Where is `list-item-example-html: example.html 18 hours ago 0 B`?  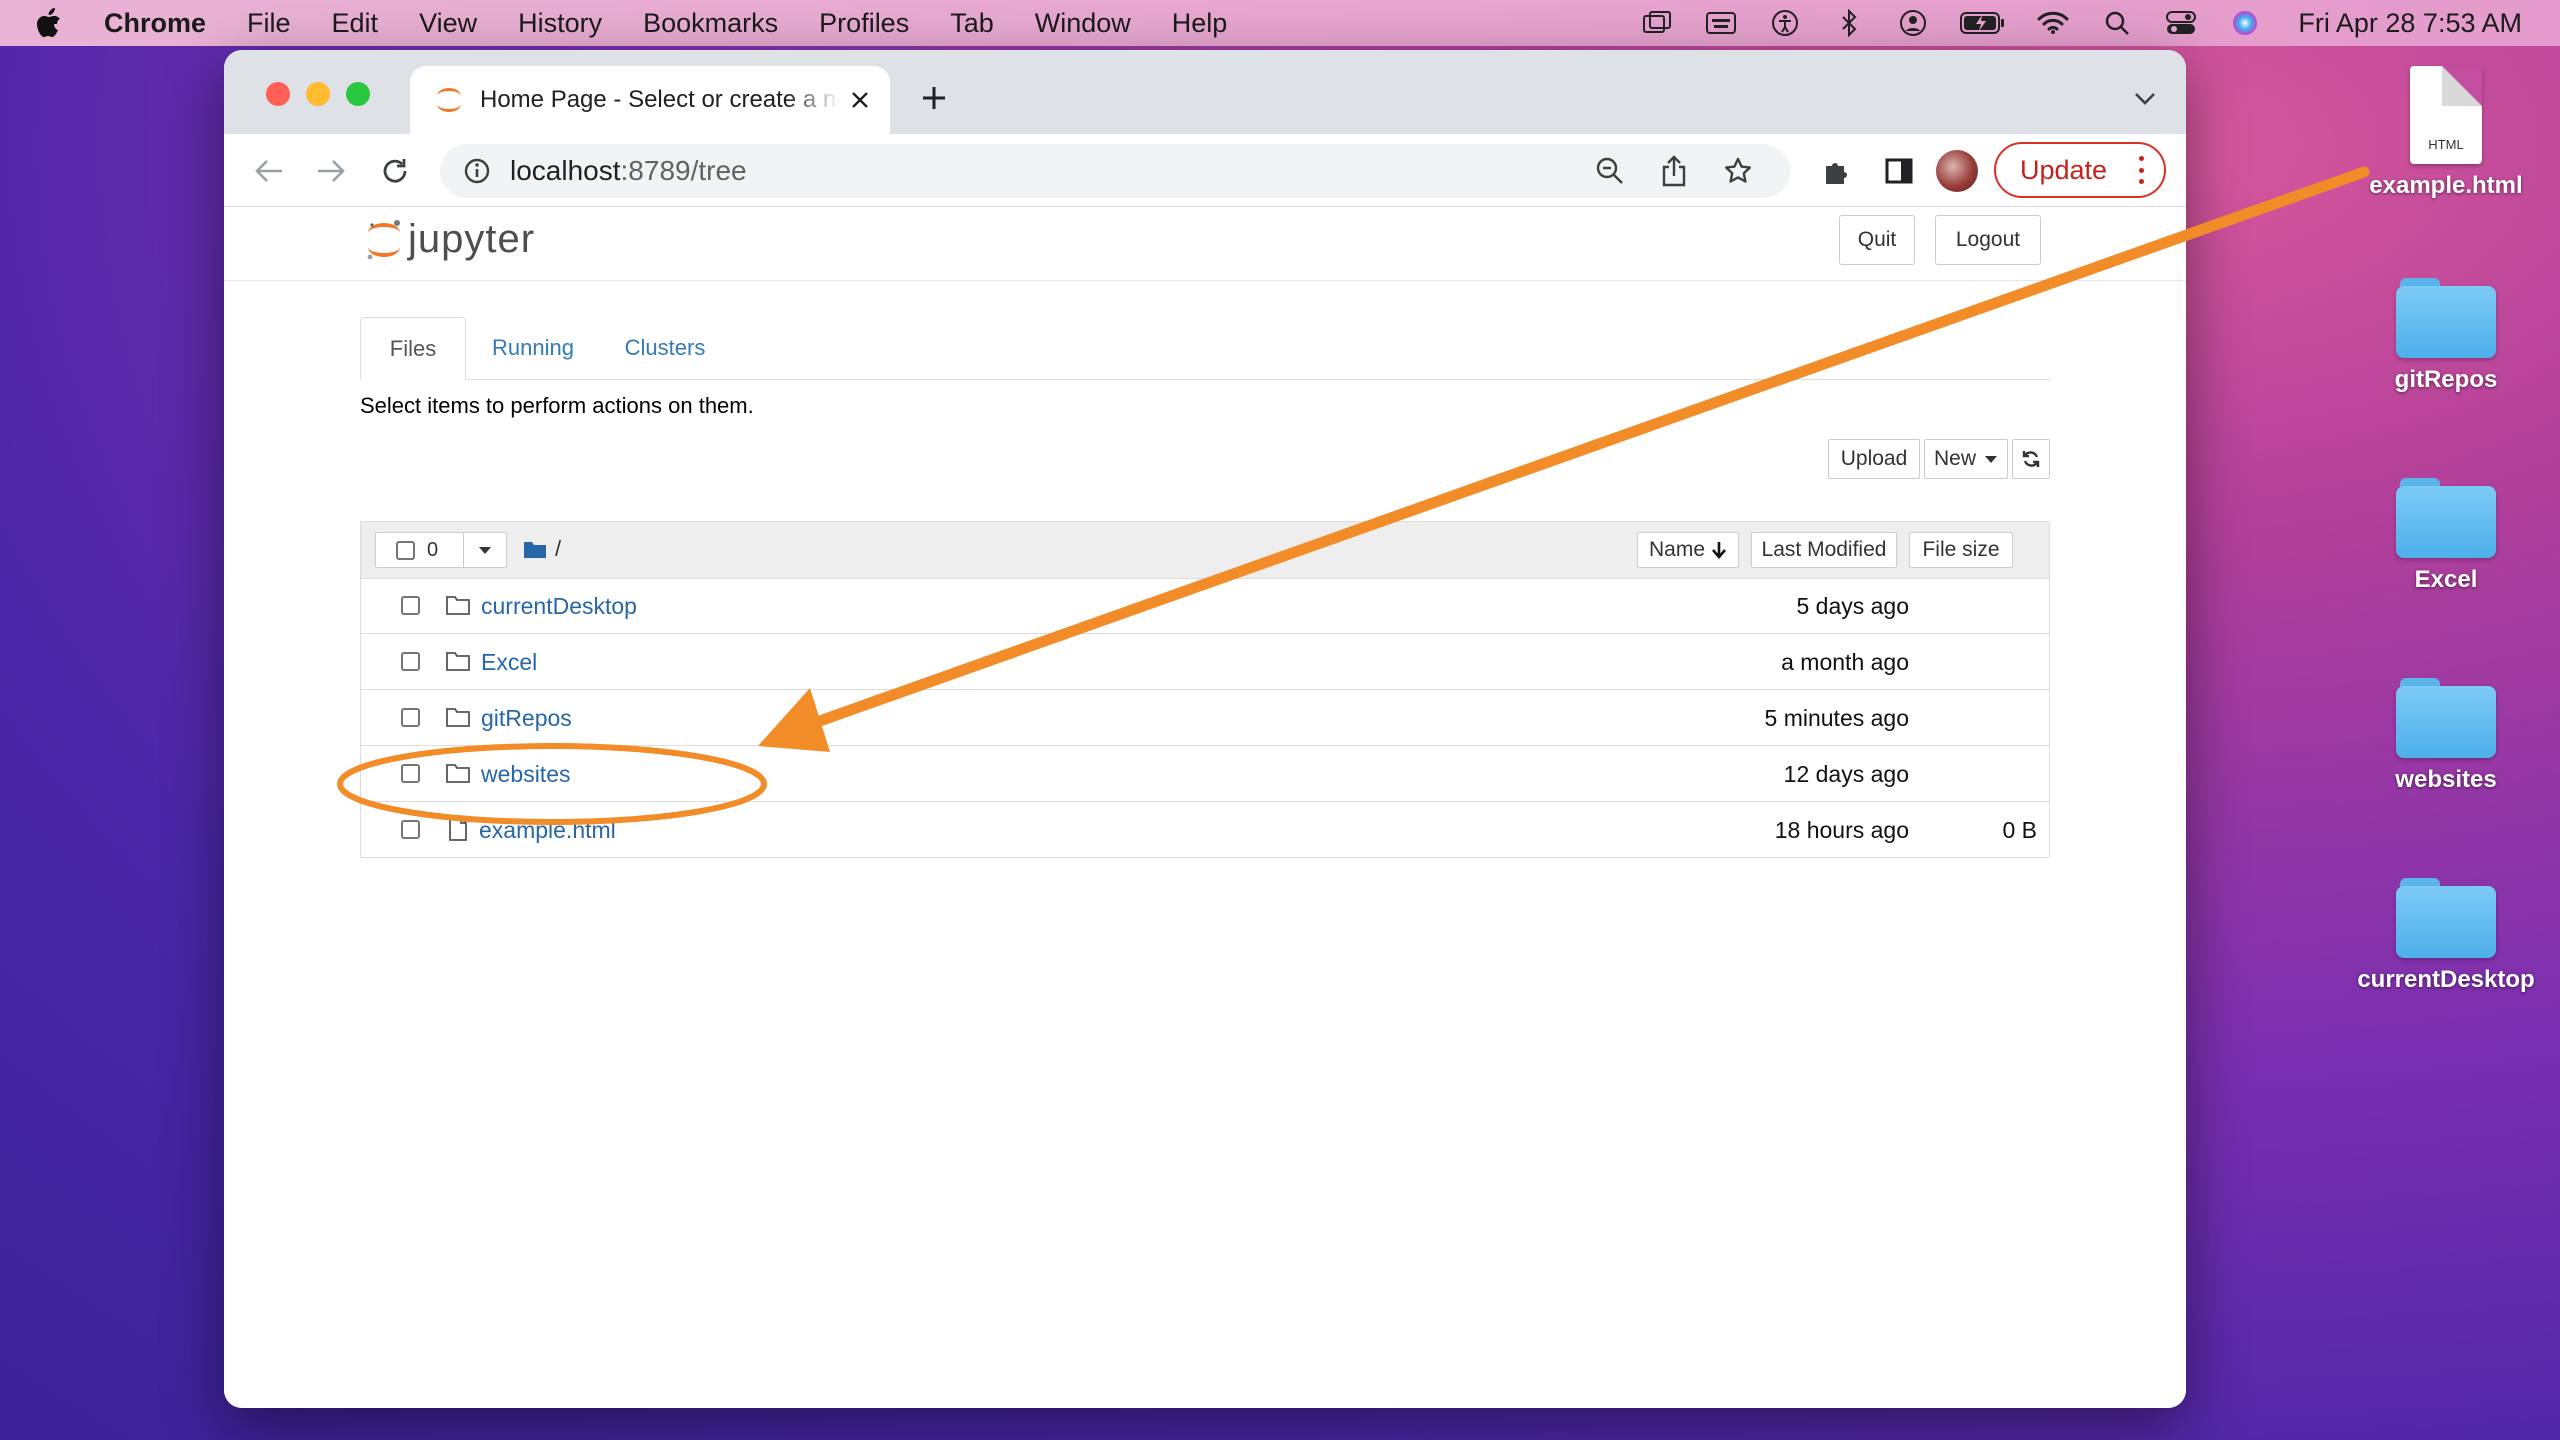 list-item-example-html: example.html 18 hours ago 0 B is located at coordinates (1205, 830).